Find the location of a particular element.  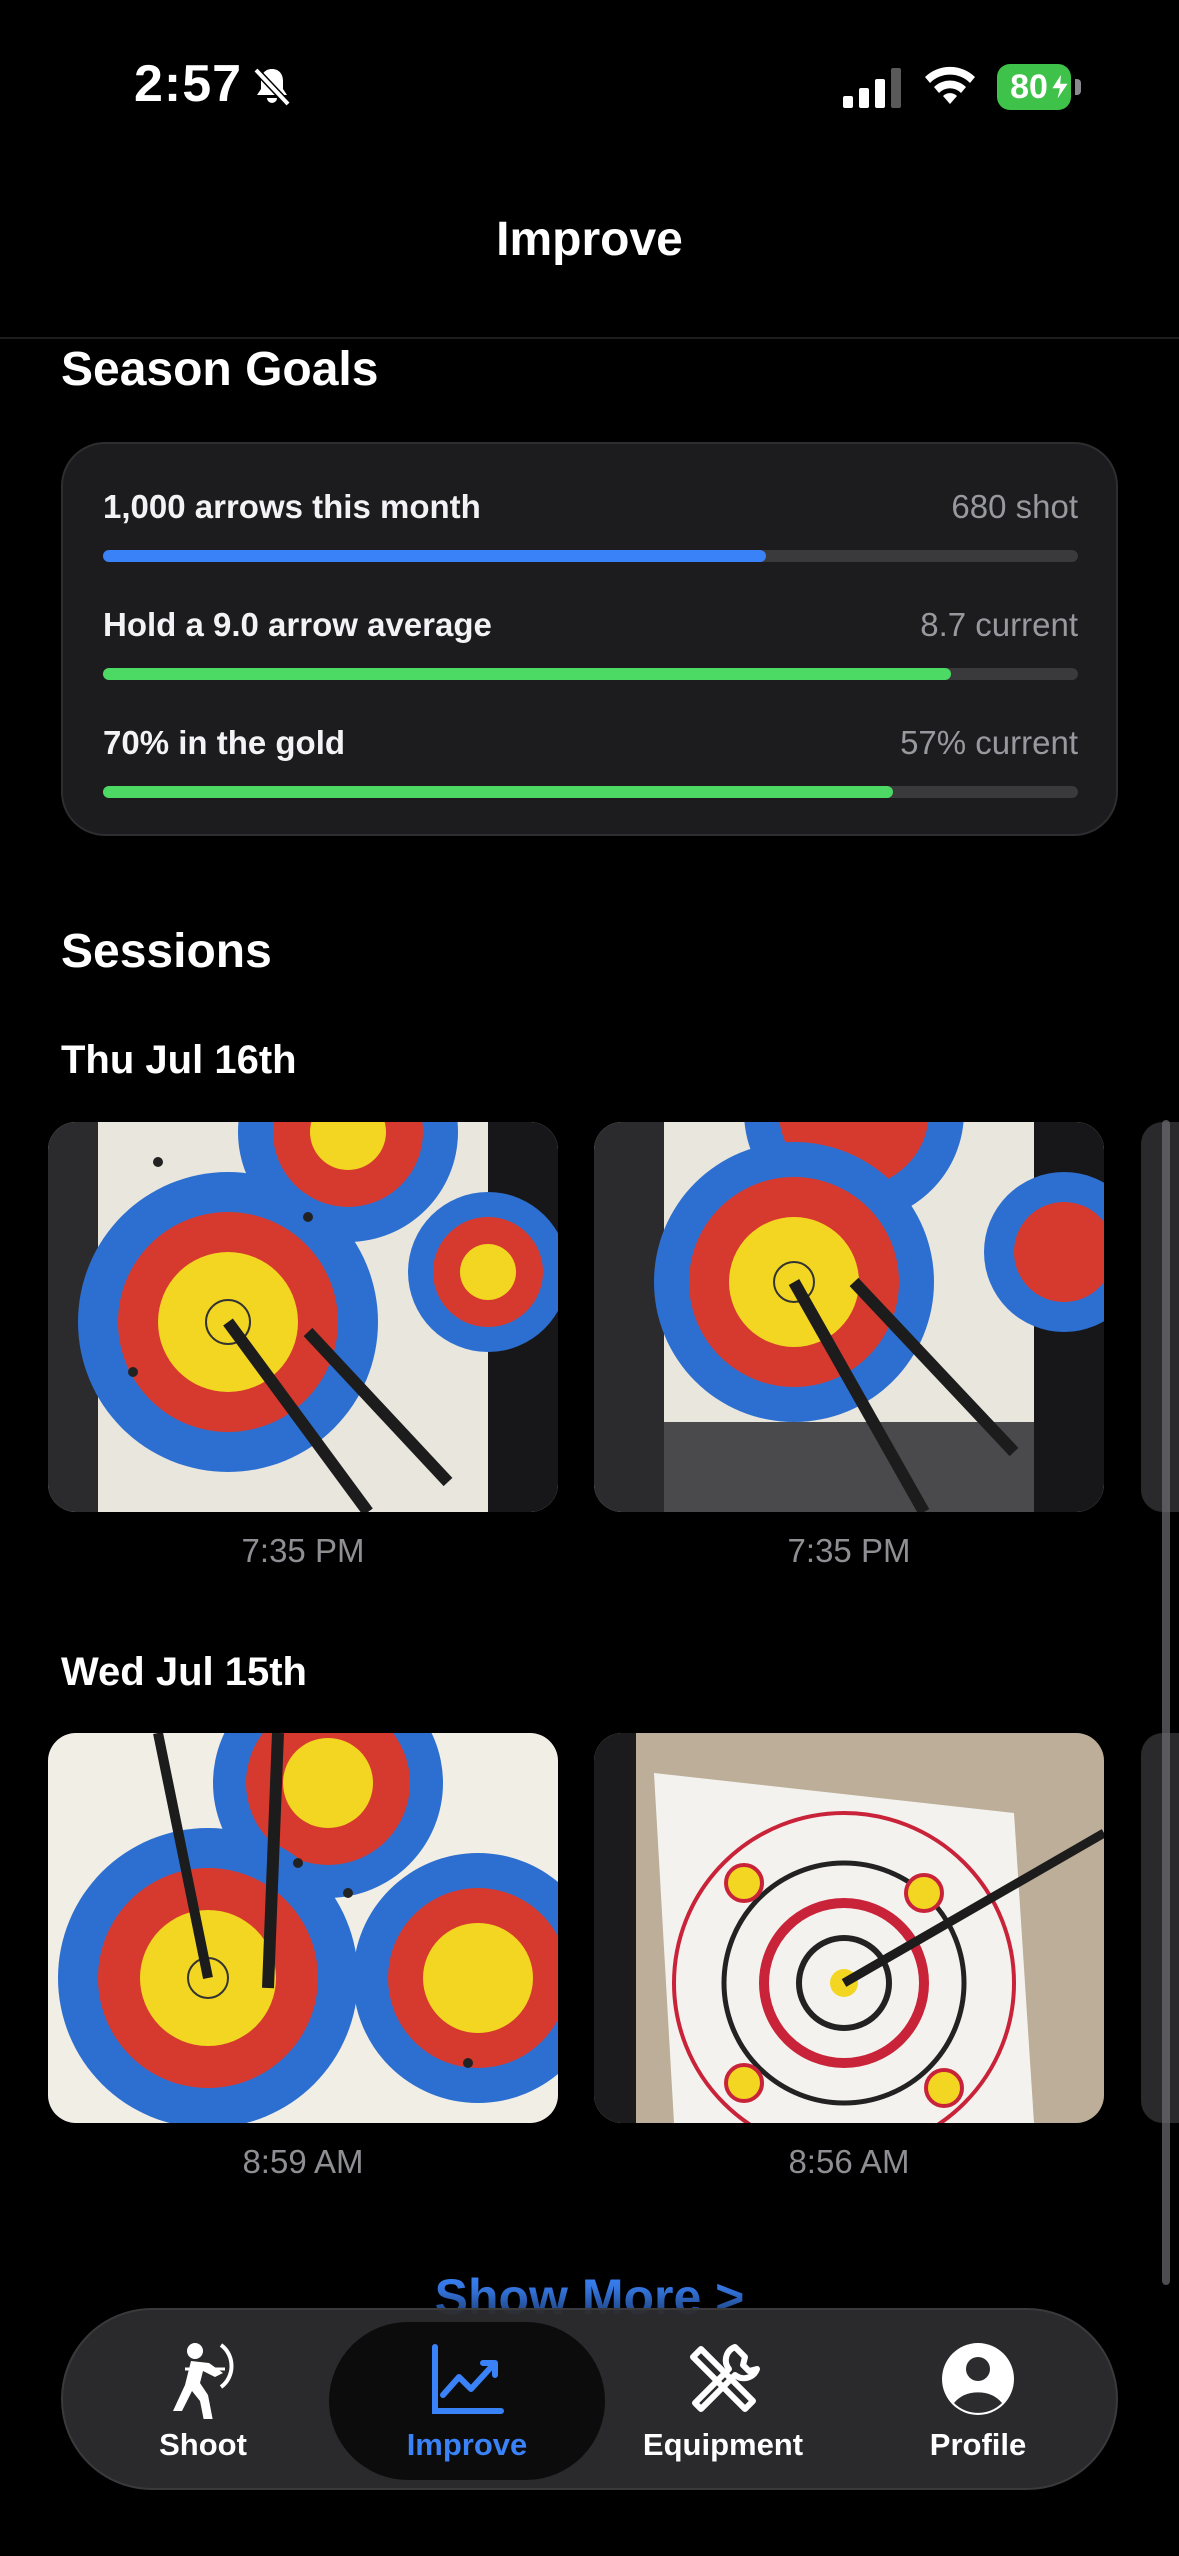

tab-improve: Improve is located at coordinates (467, 2401).